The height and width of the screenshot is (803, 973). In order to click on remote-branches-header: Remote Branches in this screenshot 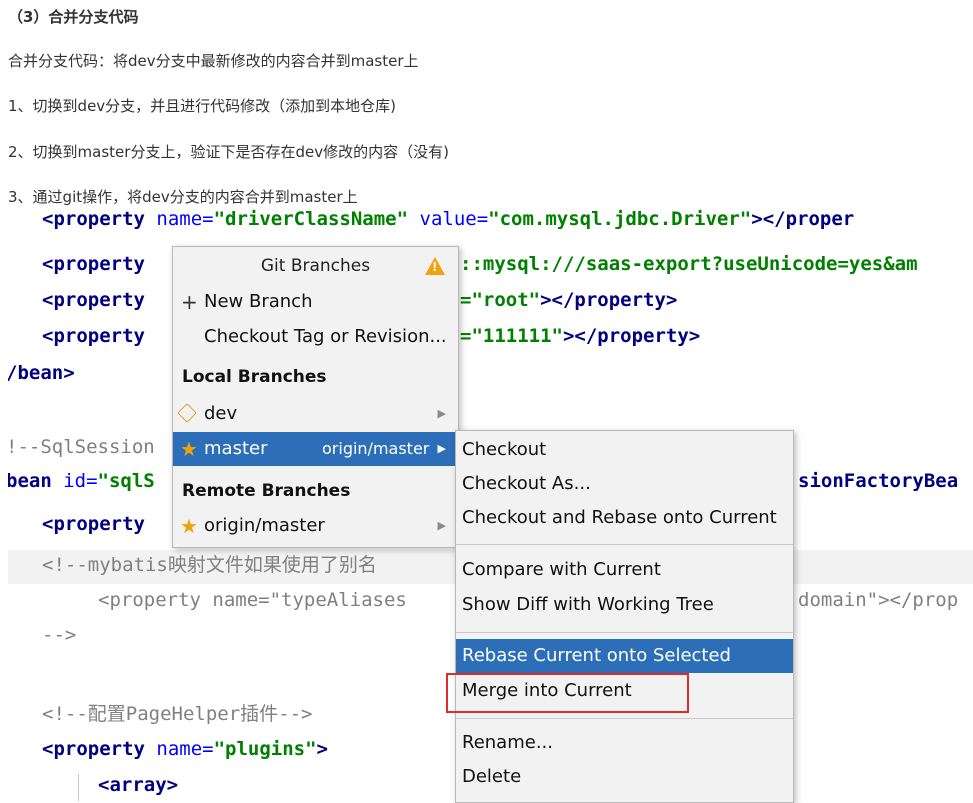, I will do `click(266, 491)`.